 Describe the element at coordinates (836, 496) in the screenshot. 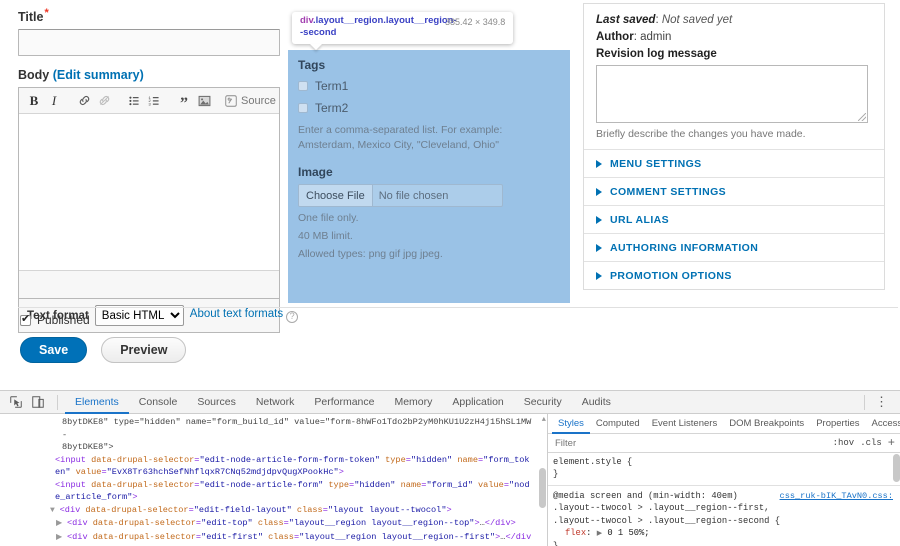

I see `style-source-link: css_ruk-bIK_TAvN0.css:` at that location.